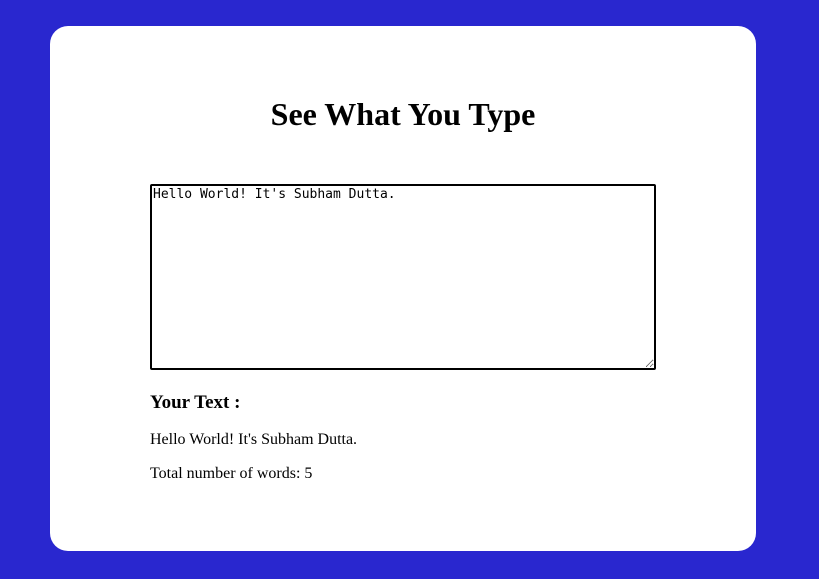 Image resolution: width=819 pixels, height=579 pixels. I want to click on your-text-heading: Your Text :, so click(195, 402).